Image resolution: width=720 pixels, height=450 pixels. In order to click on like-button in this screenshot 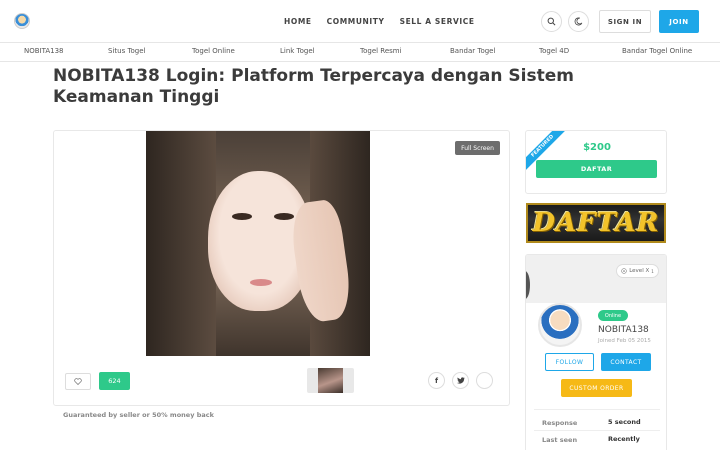, I will do `click(78, 381)`.